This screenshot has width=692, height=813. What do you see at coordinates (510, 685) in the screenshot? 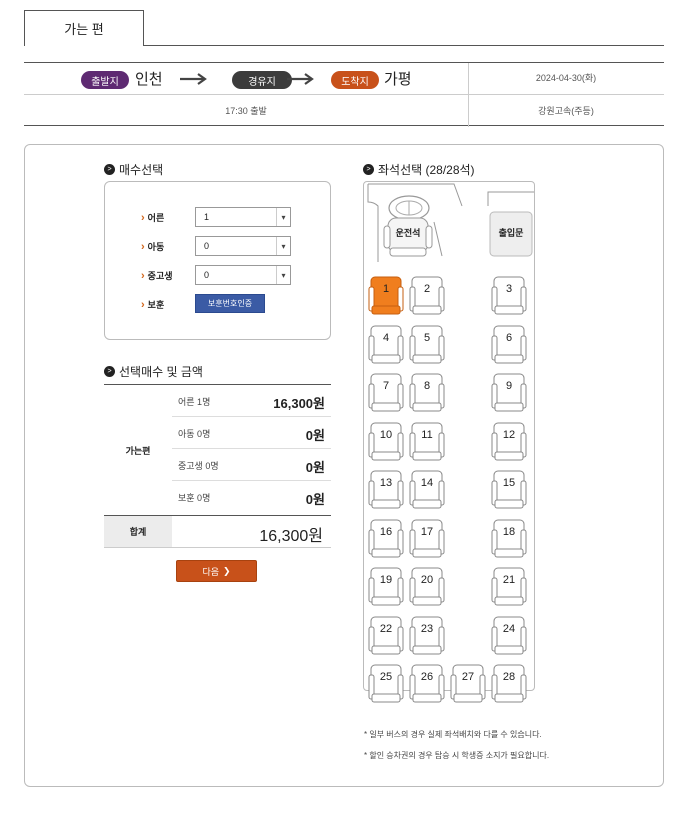
I see `seat-28: 28` at bounding box center [510, 685].